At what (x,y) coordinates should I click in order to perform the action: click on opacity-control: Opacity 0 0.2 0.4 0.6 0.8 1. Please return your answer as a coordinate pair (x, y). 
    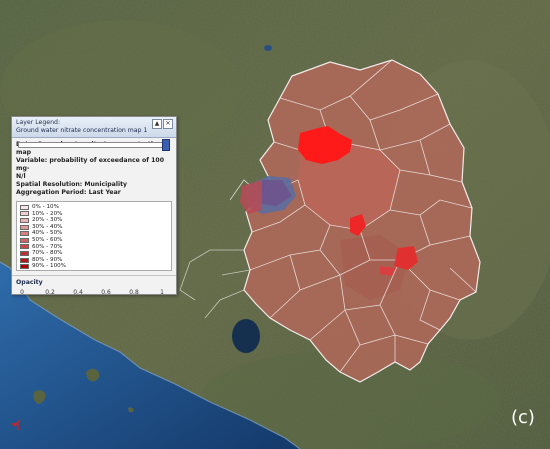
    Looking at the image, I should click on (94, 218).